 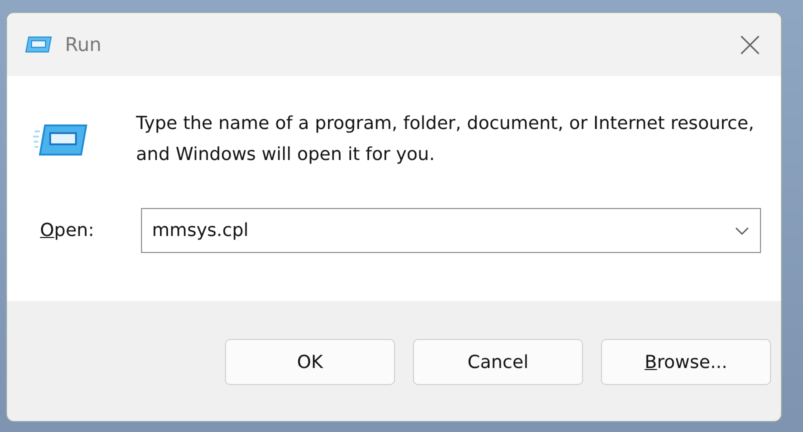 What do you see at coordinates (750, 45) in the screenshot?
I see `close-icon` at bounding box center [750, 45].